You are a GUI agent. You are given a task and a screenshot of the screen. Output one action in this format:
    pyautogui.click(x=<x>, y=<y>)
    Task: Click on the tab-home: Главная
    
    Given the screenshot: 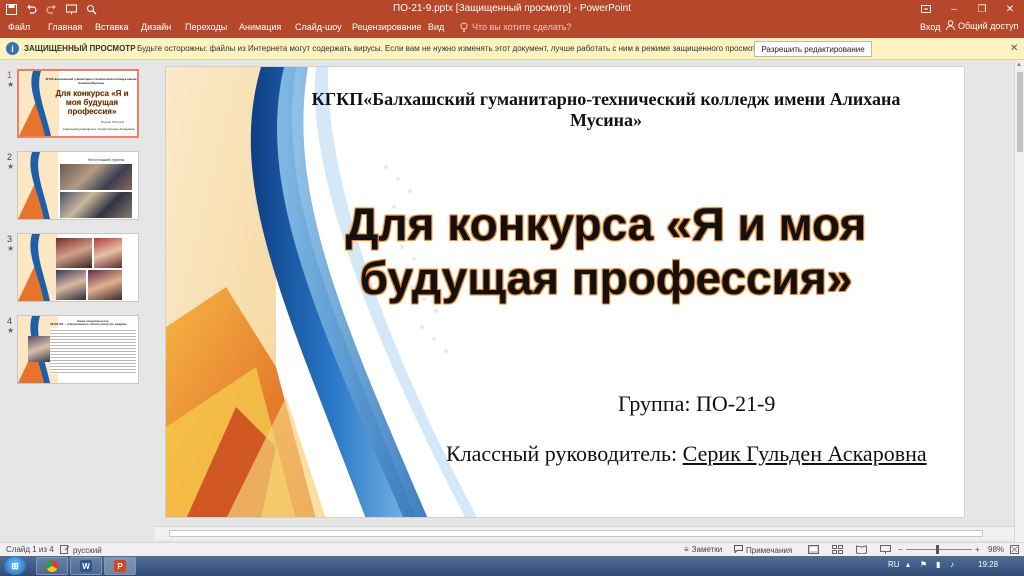 What is the action you would take?
    pyautogui.click(x=65, y=27)
    